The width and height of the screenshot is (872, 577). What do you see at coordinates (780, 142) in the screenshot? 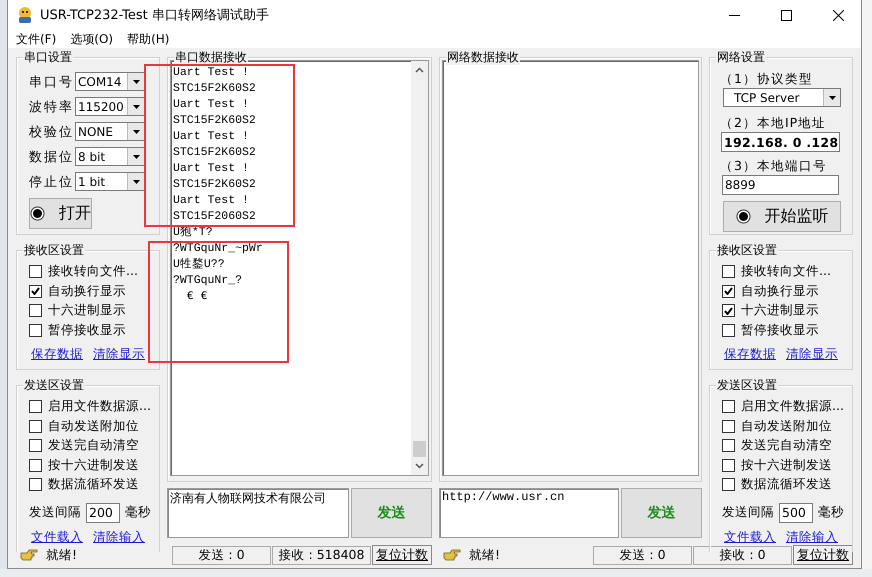
I see `ip-address-field: 192.168. 0 .128` at bounding box center [780, 142].